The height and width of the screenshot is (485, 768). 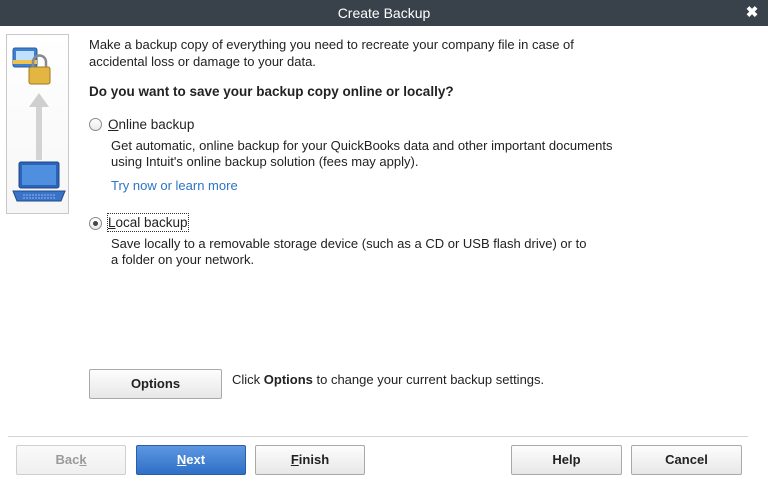 I want to click on next-button-accel: N, so click(x=181, y=459).